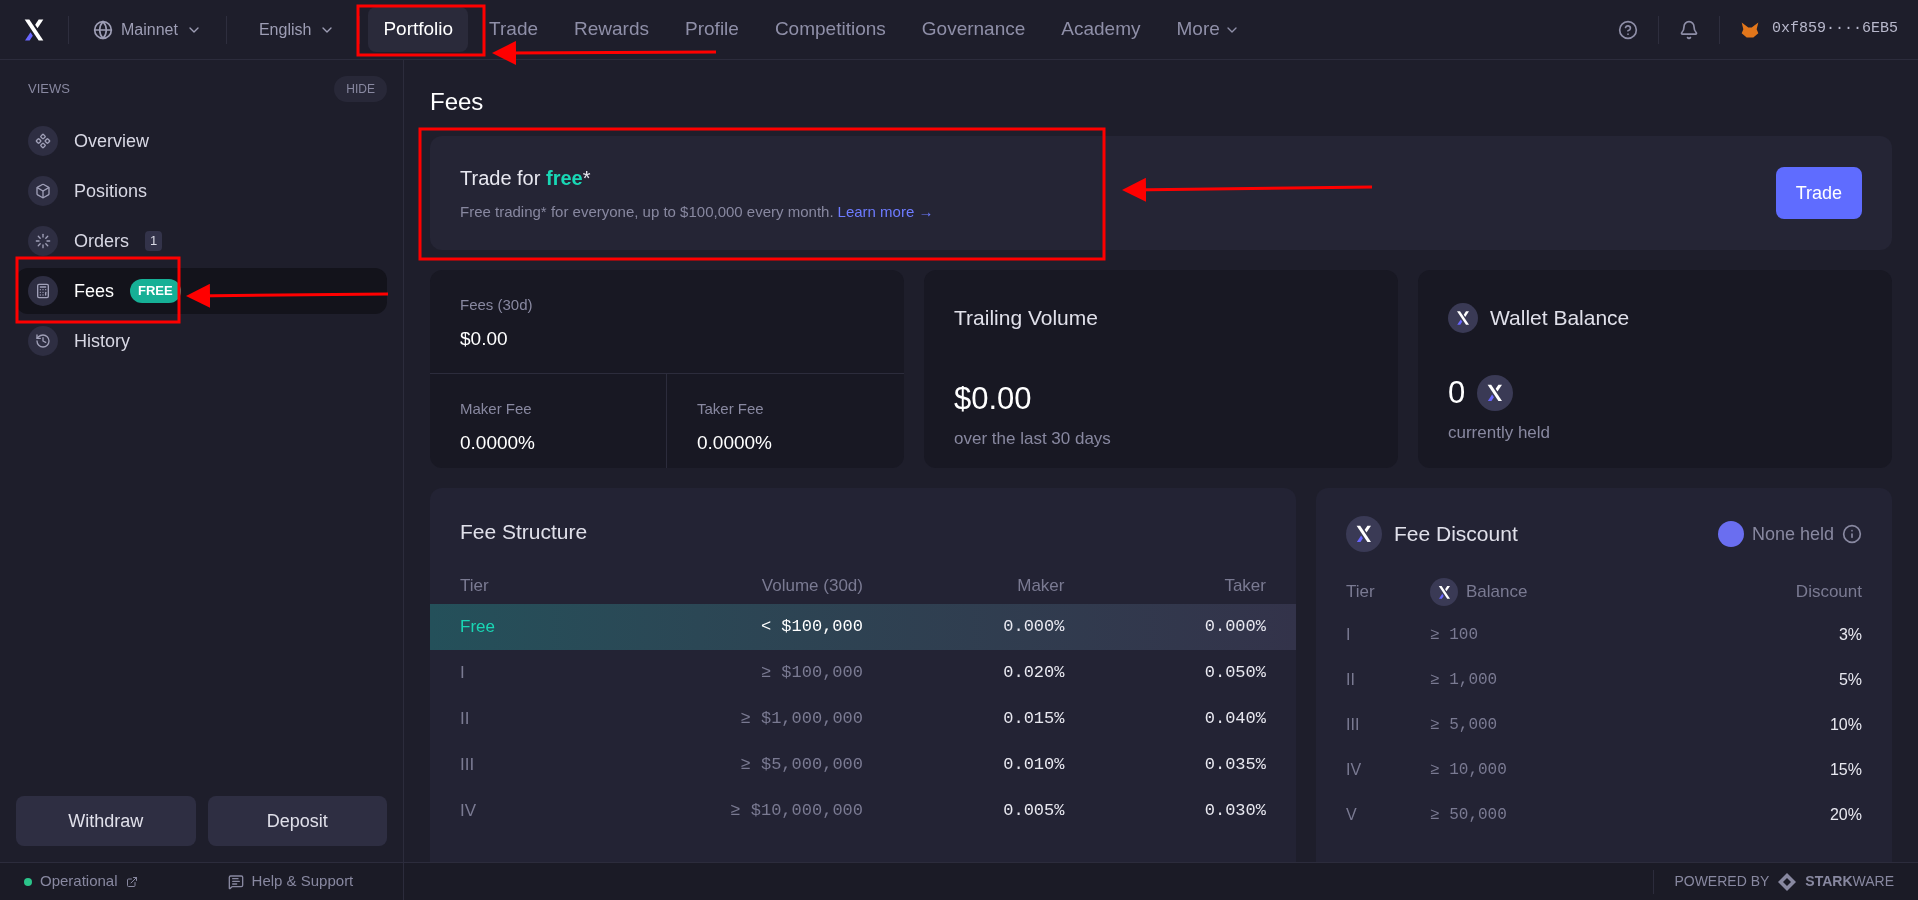 This screenshot has height=900, width=1918. Describe the element at coordinates (1845, 724) in the screenshot. I see `table-cell-text: 10%` at that location.